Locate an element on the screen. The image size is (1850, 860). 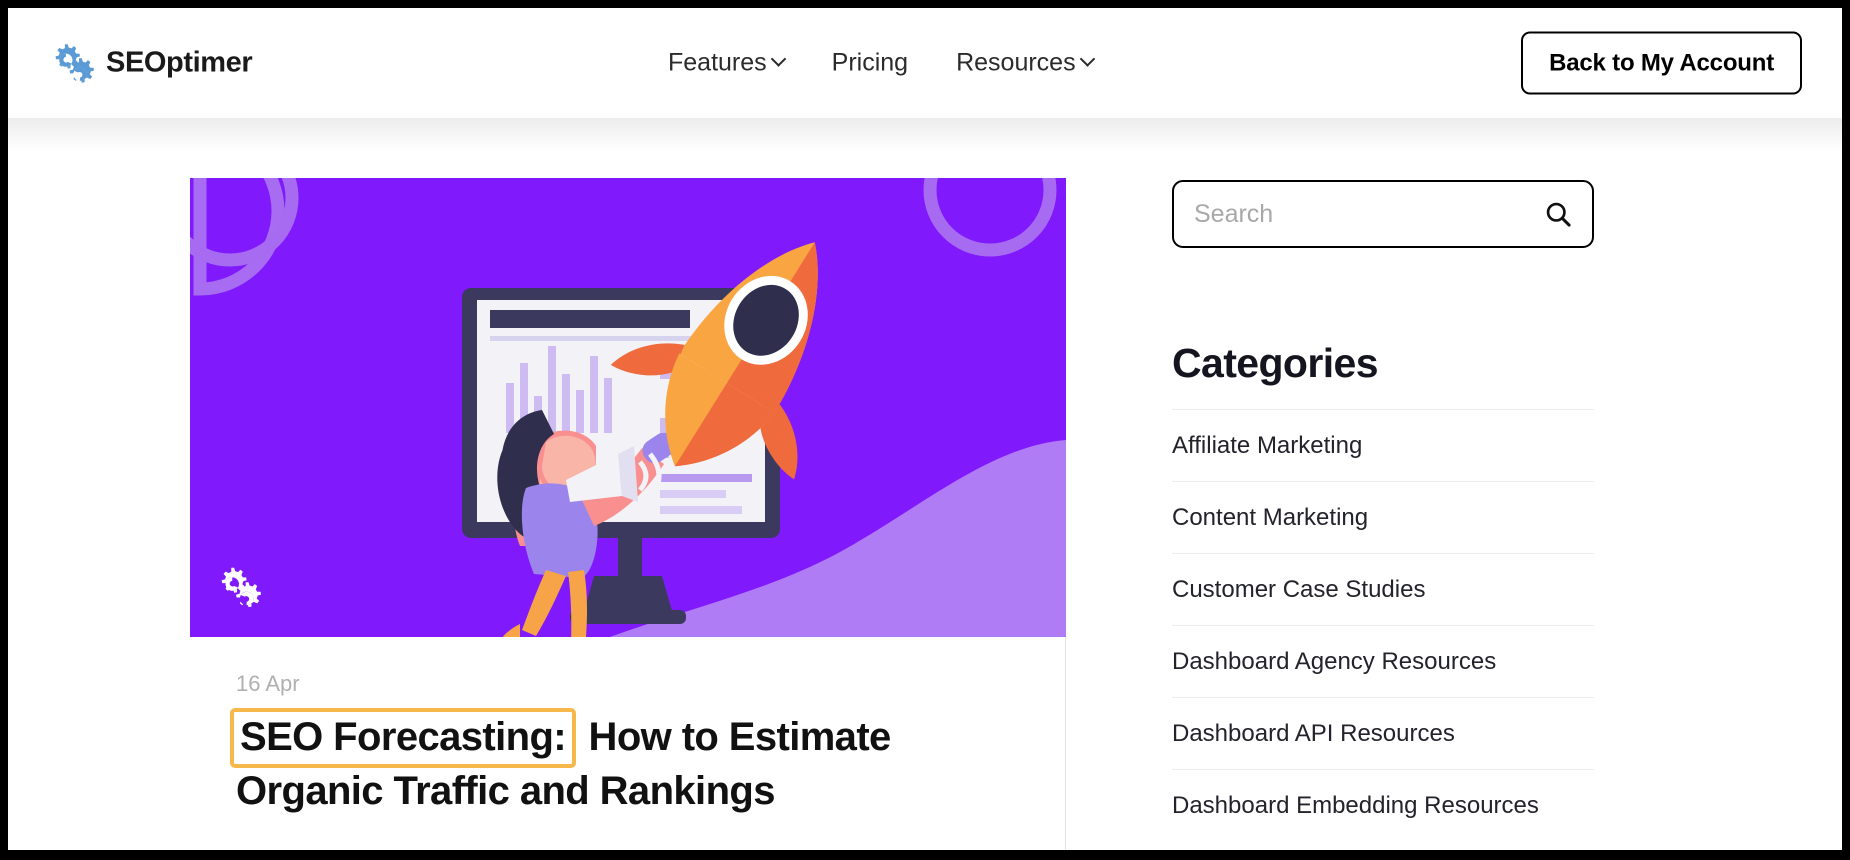
nav-label-resources: Resources is located at coordinates (1016, 62).